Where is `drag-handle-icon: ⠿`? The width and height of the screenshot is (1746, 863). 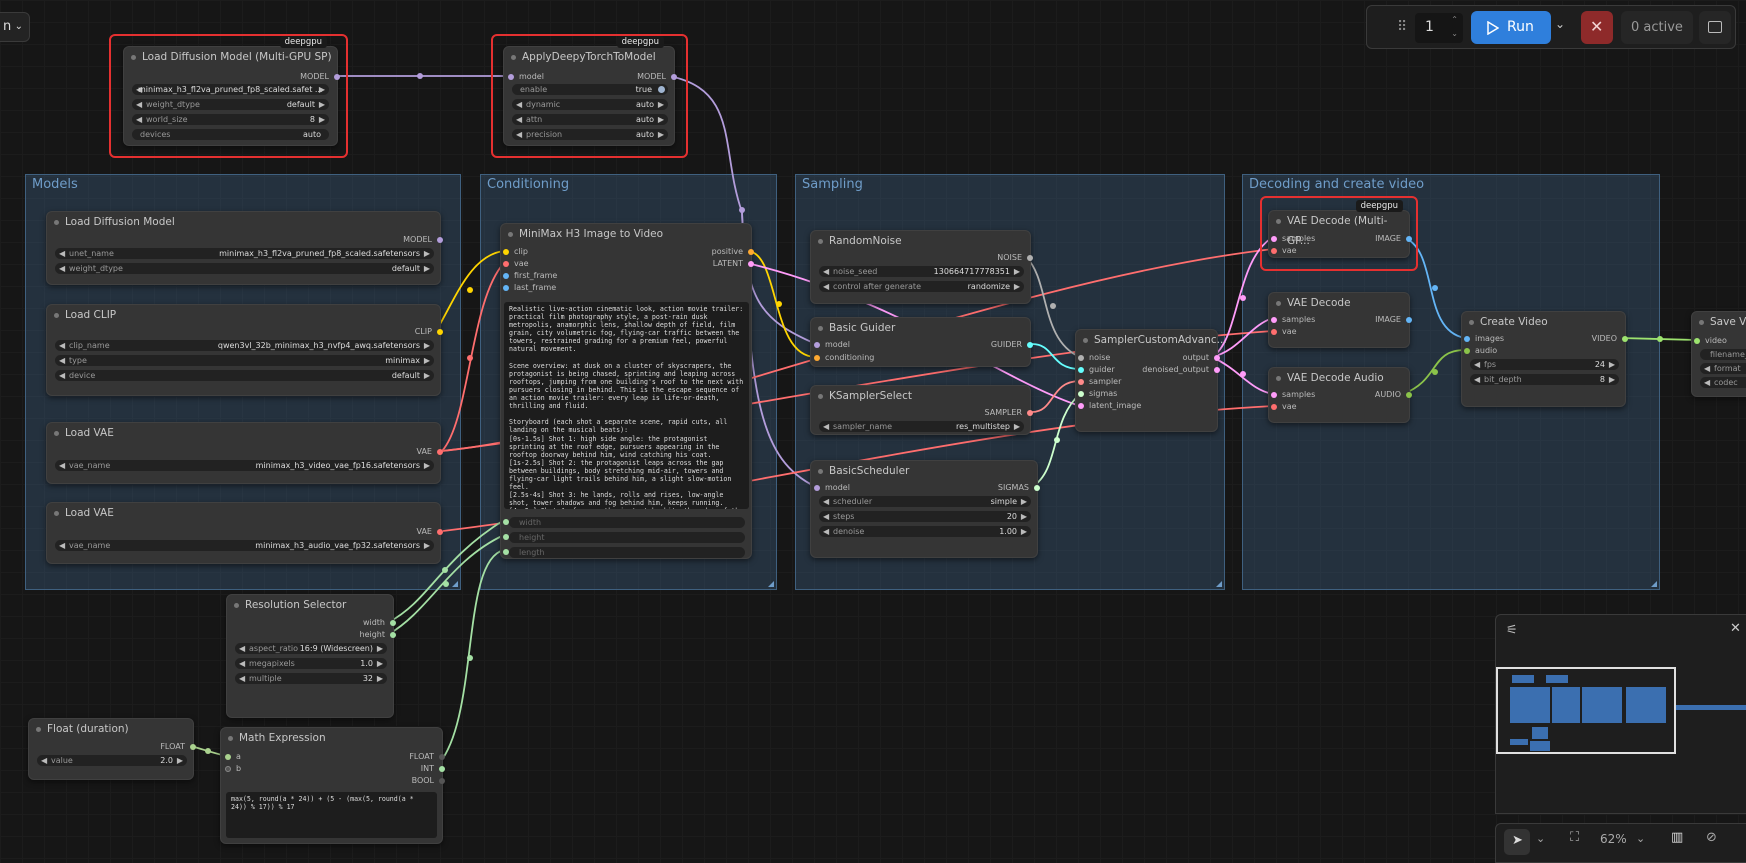
drag-handle-icon: ⠿ is located at coordinates (1402, 27).